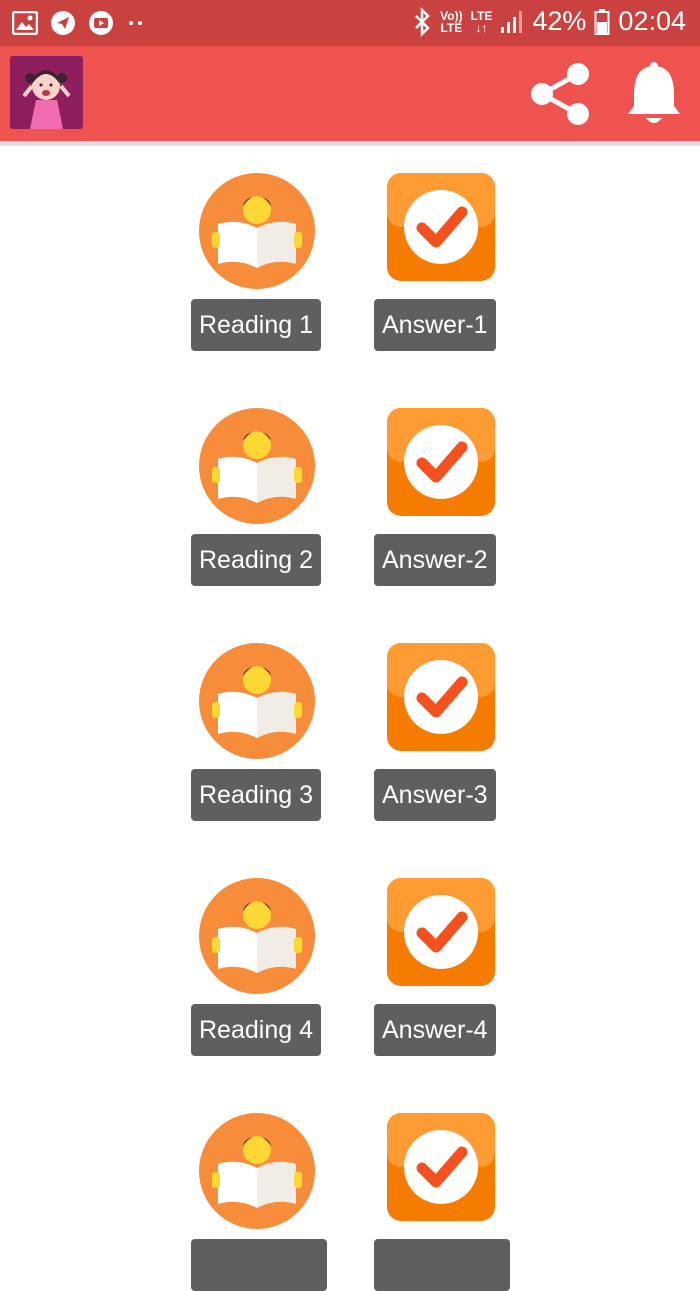  Describe the element at coordinates (652, 21) in the screenshot. I see `clock: 02:04` at that location.